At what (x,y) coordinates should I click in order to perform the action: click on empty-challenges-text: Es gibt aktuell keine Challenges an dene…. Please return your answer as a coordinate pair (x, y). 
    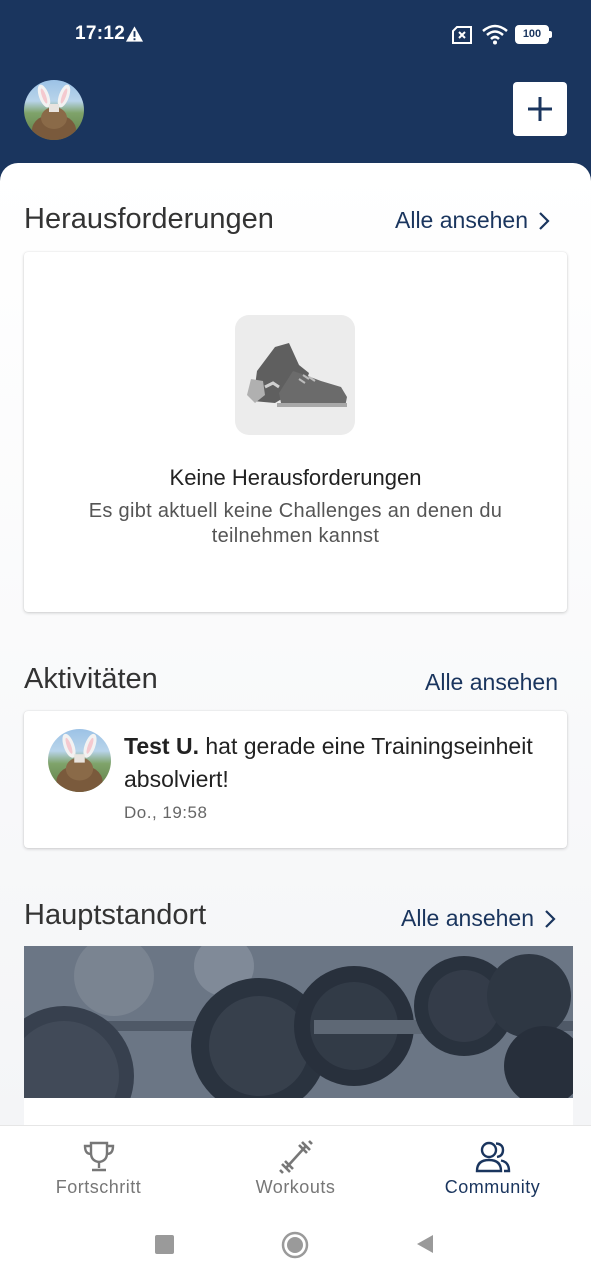
    Looking at the image, I should click on (295, 523).